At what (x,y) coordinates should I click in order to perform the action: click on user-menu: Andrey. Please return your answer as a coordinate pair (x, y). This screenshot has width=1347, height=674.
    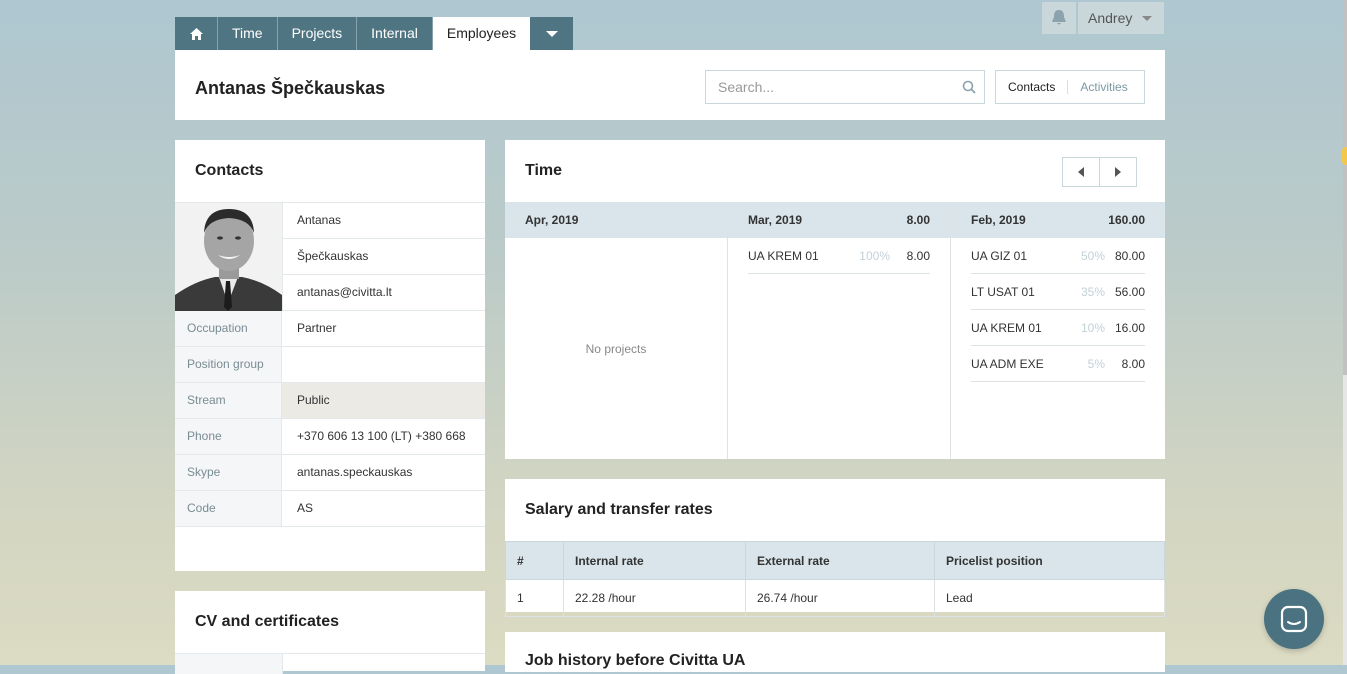
    Looking at the image, I should click on (1121, 18).